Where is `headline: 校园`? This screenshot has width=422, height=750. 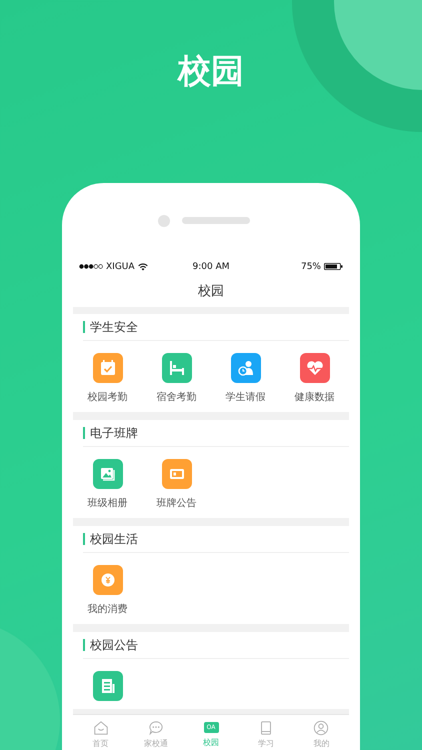 headline: 校园 is located at coordinates (211, 71).